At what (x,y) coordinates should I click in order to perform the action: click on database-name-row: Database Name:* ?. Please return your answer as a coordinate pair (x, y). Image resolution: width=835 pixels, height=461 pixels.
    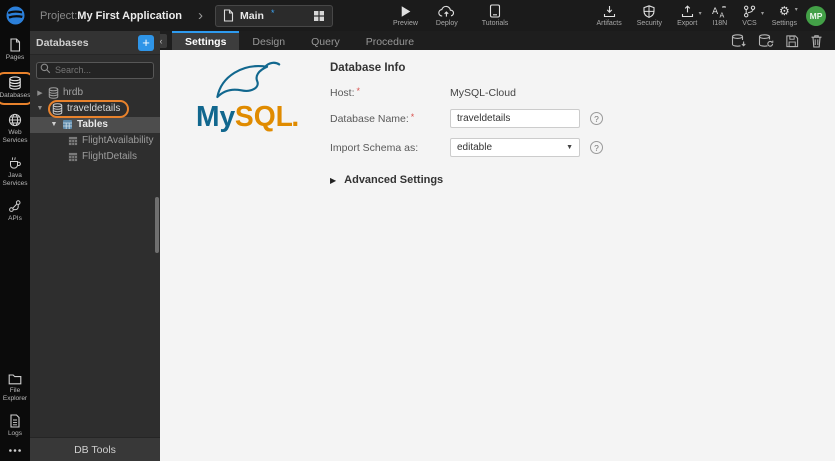
    Looking at the image, I should click on (466, 118).